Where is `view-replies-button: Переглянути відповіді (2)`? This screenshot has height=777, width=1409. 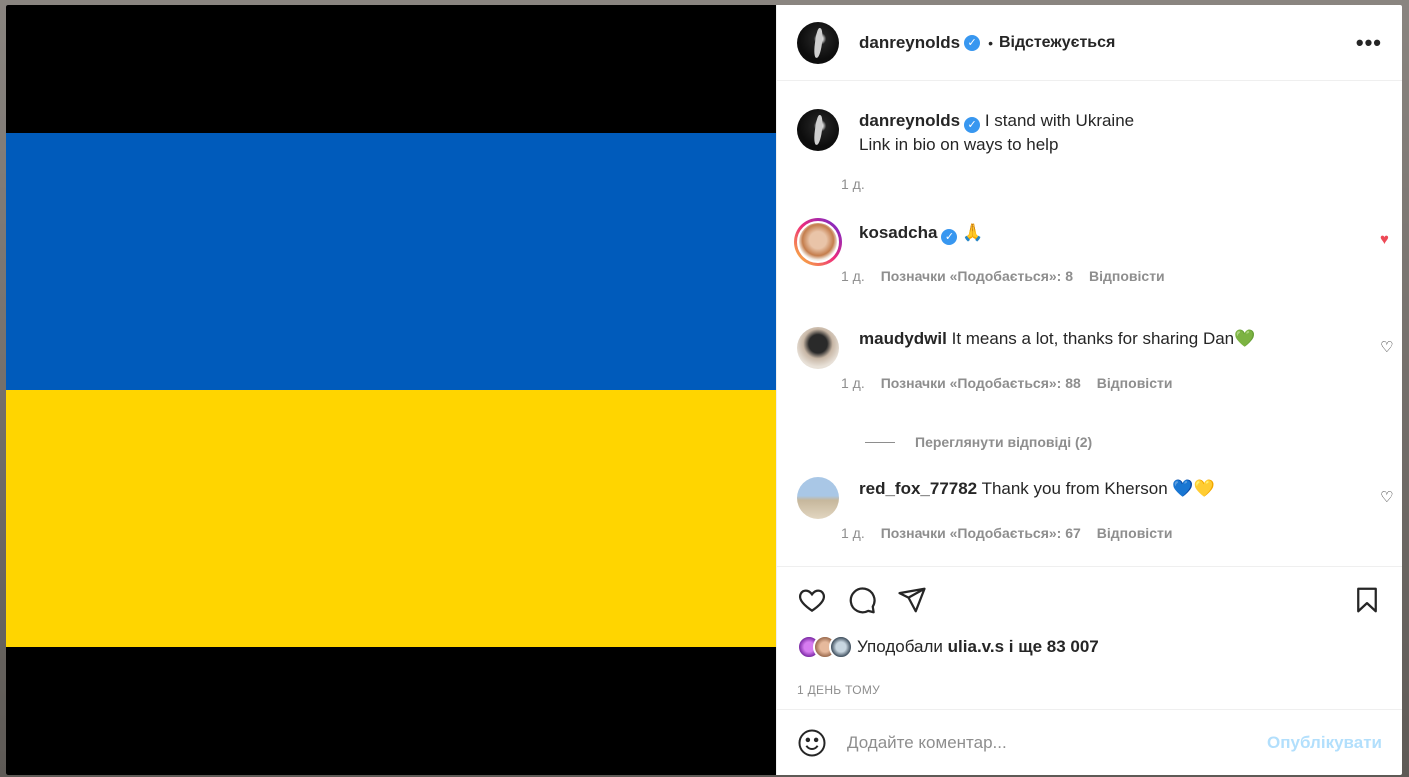
view-replies-button: Переглянути відповіді (2) is located at coordinates (978, 442).